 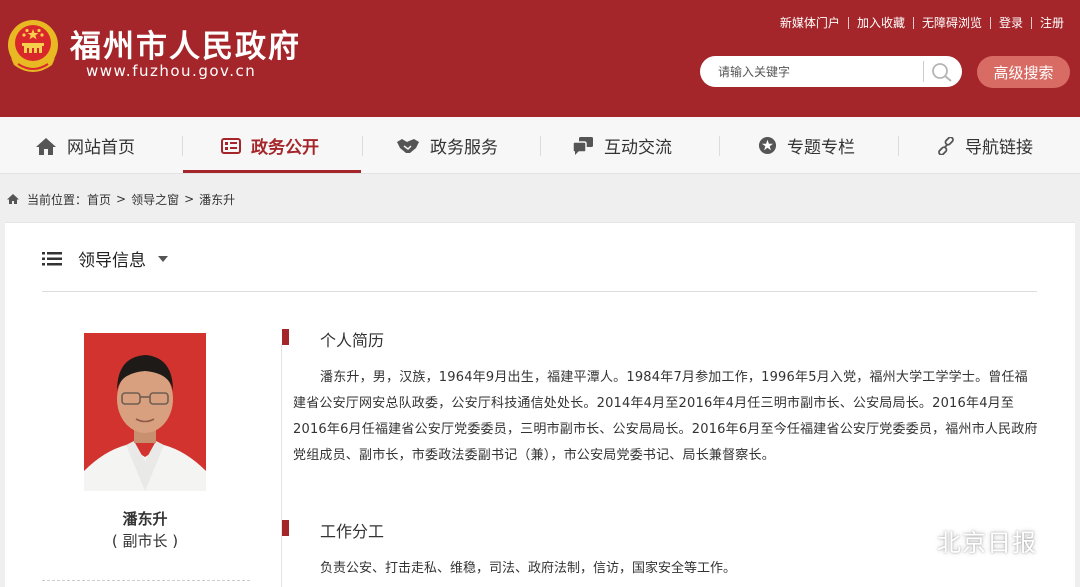 What do you see at coordinates (923, 71) in the screenshot?
I see `search-divider` at bounding box center [923, 71].